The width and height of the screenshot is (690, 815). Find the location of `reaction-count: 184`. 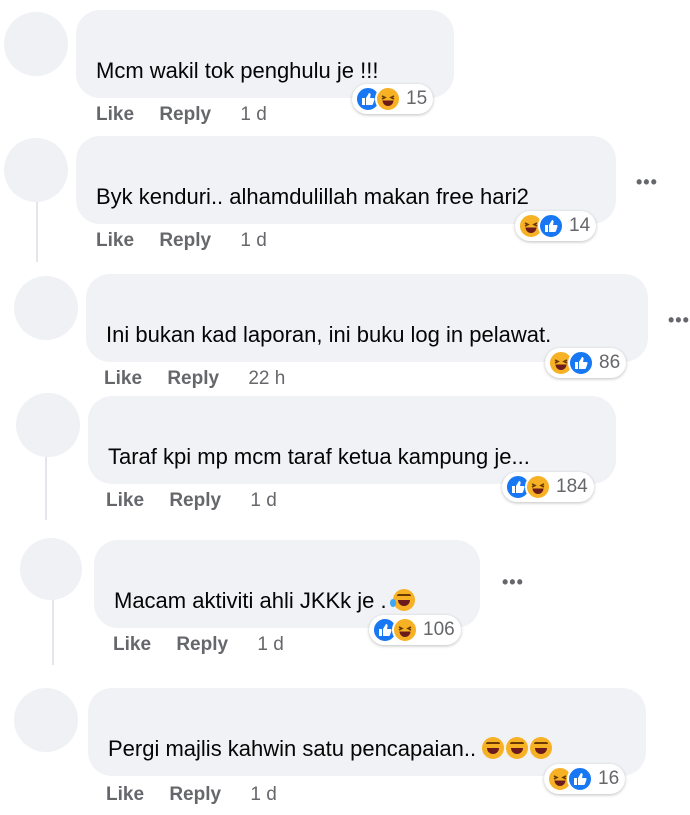

reaction-count: 184 is located at coordinates (572, 486).